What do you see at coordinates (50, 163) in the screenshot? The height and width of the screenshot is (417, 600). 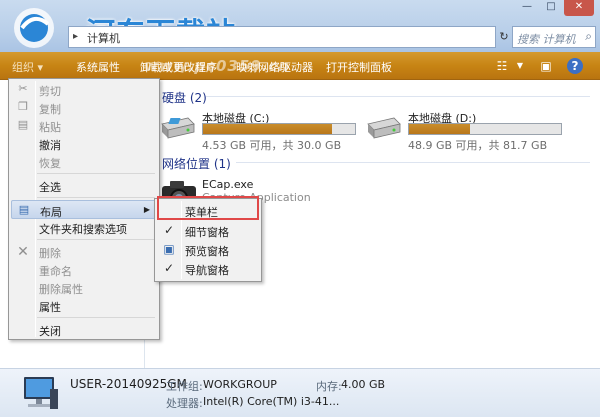 I see `menu-item-label: 恢复` at bounding box center [50, 163].